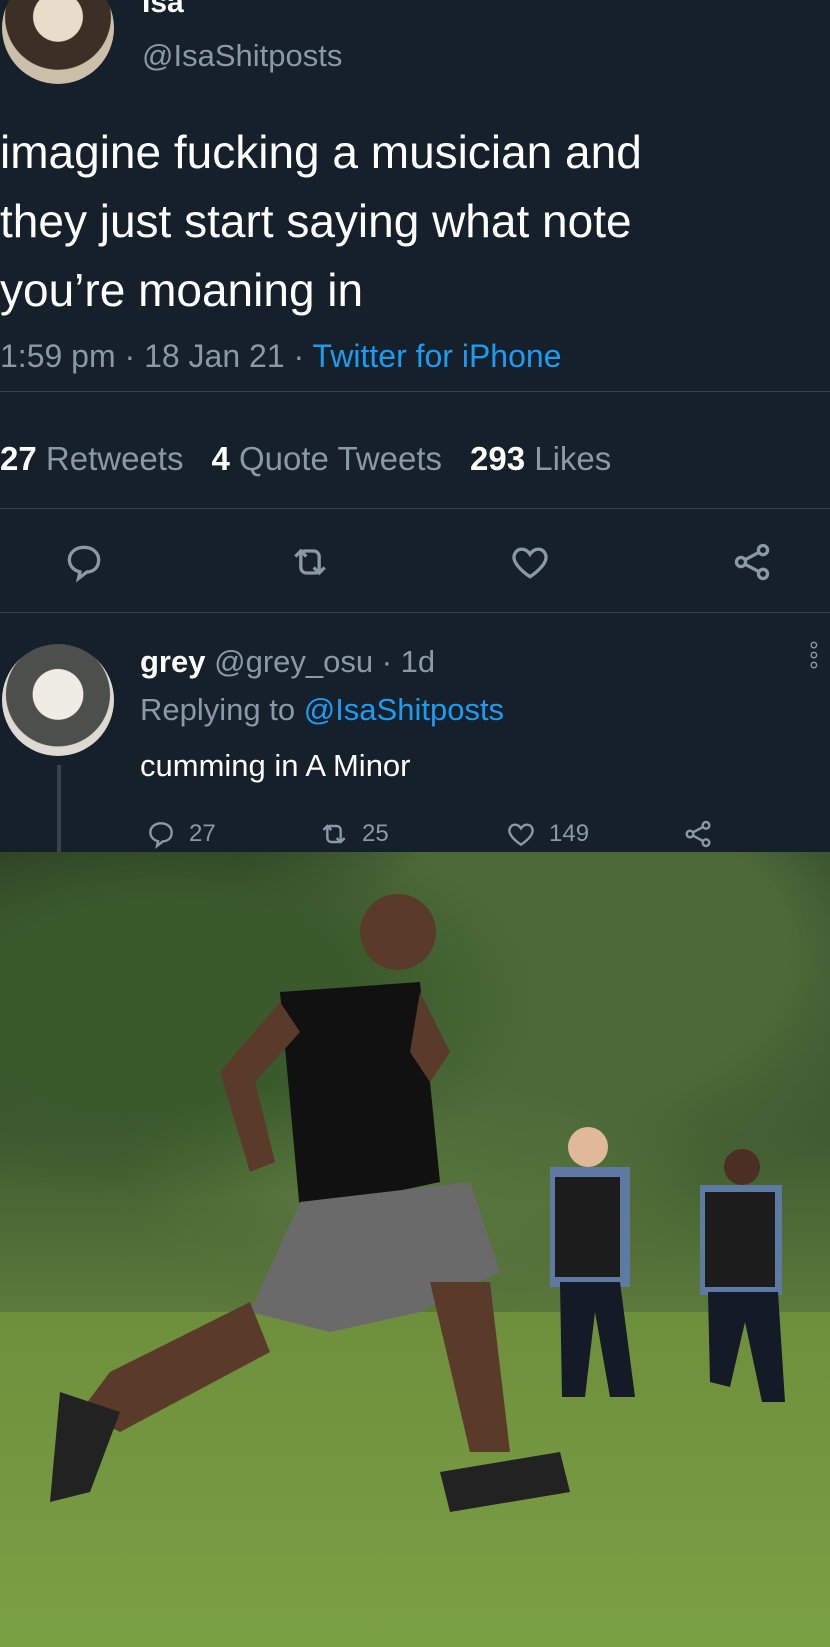 This screenshot has width=830, height=1647. Describe the element at coordinates (59, 810) in the screenshot. I see `thread-line` at that location.